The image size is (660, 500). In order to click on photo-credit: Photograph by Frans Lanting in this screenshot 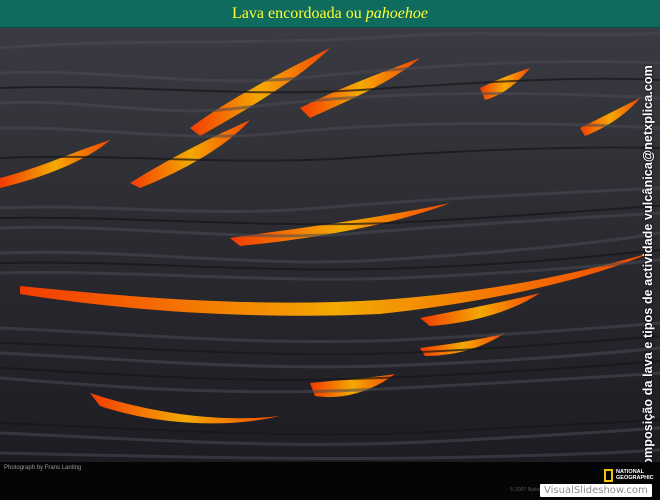, I will do `click(43, 468)`.